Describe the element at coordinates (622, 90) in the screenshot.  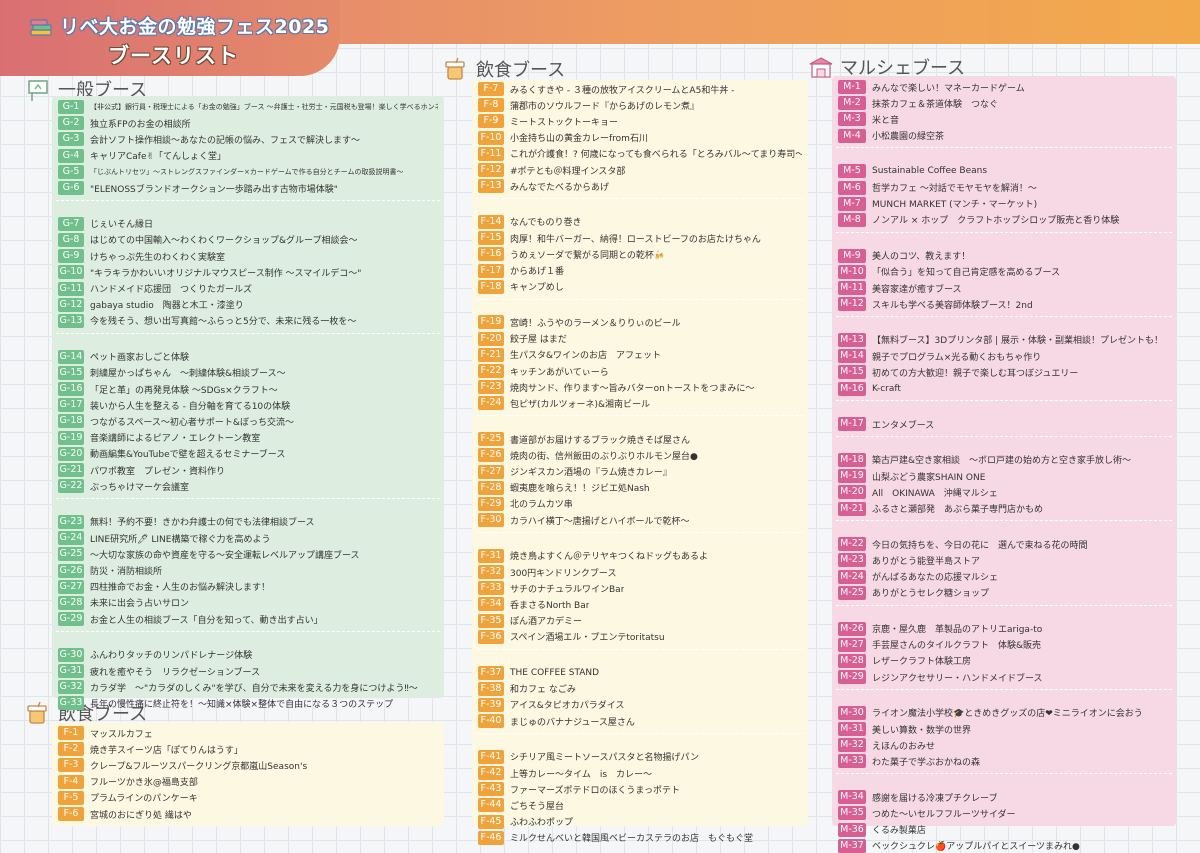
I see `booth-name: みるくすきや - ３種の放牧アイスクリームとA5和牛丼 -` at that location.